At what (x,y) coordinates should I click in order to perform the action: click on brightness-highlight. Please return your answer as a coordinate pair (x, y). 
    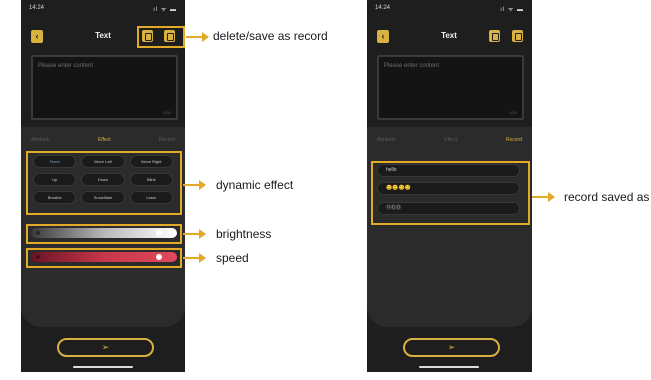
    Looking at the image, I should click on (104, 234).